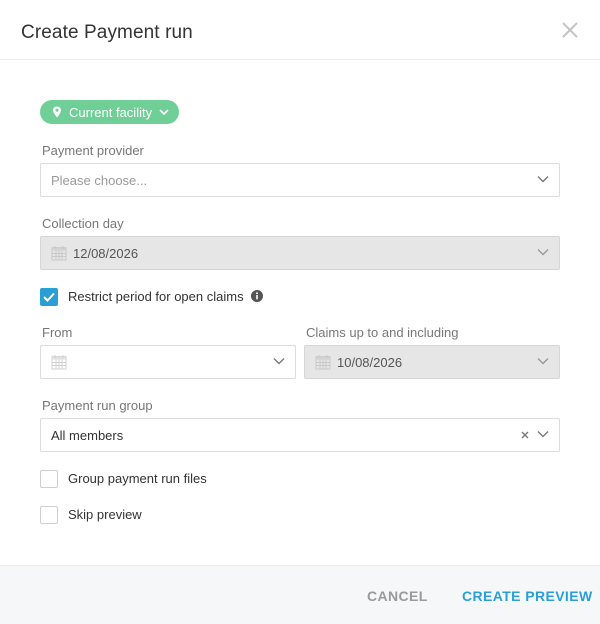  I want to click on claims-up-to-label: Claims up to and including, so click(382, 332).